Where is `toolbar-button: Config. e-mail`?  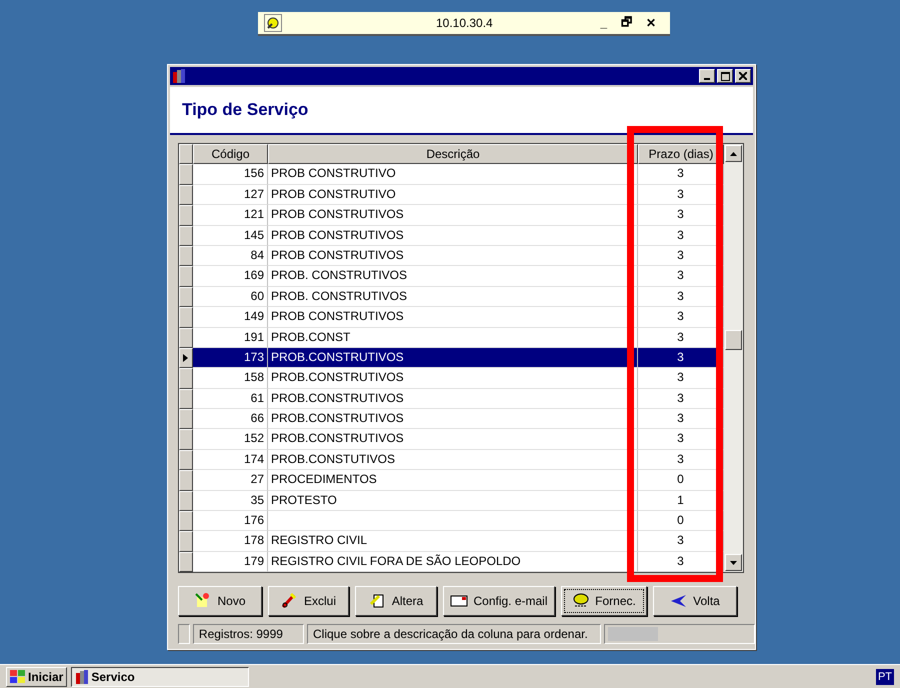 toolbar-button: Config. e-mail is located at coordinates (499, 601).